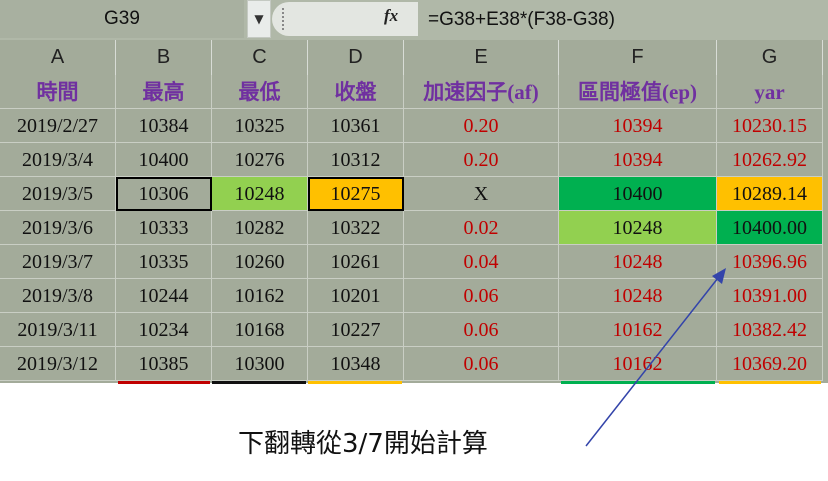  Describe the element at coordinates (719, 276) in the screenshot. I see `arrow-head` at that location.